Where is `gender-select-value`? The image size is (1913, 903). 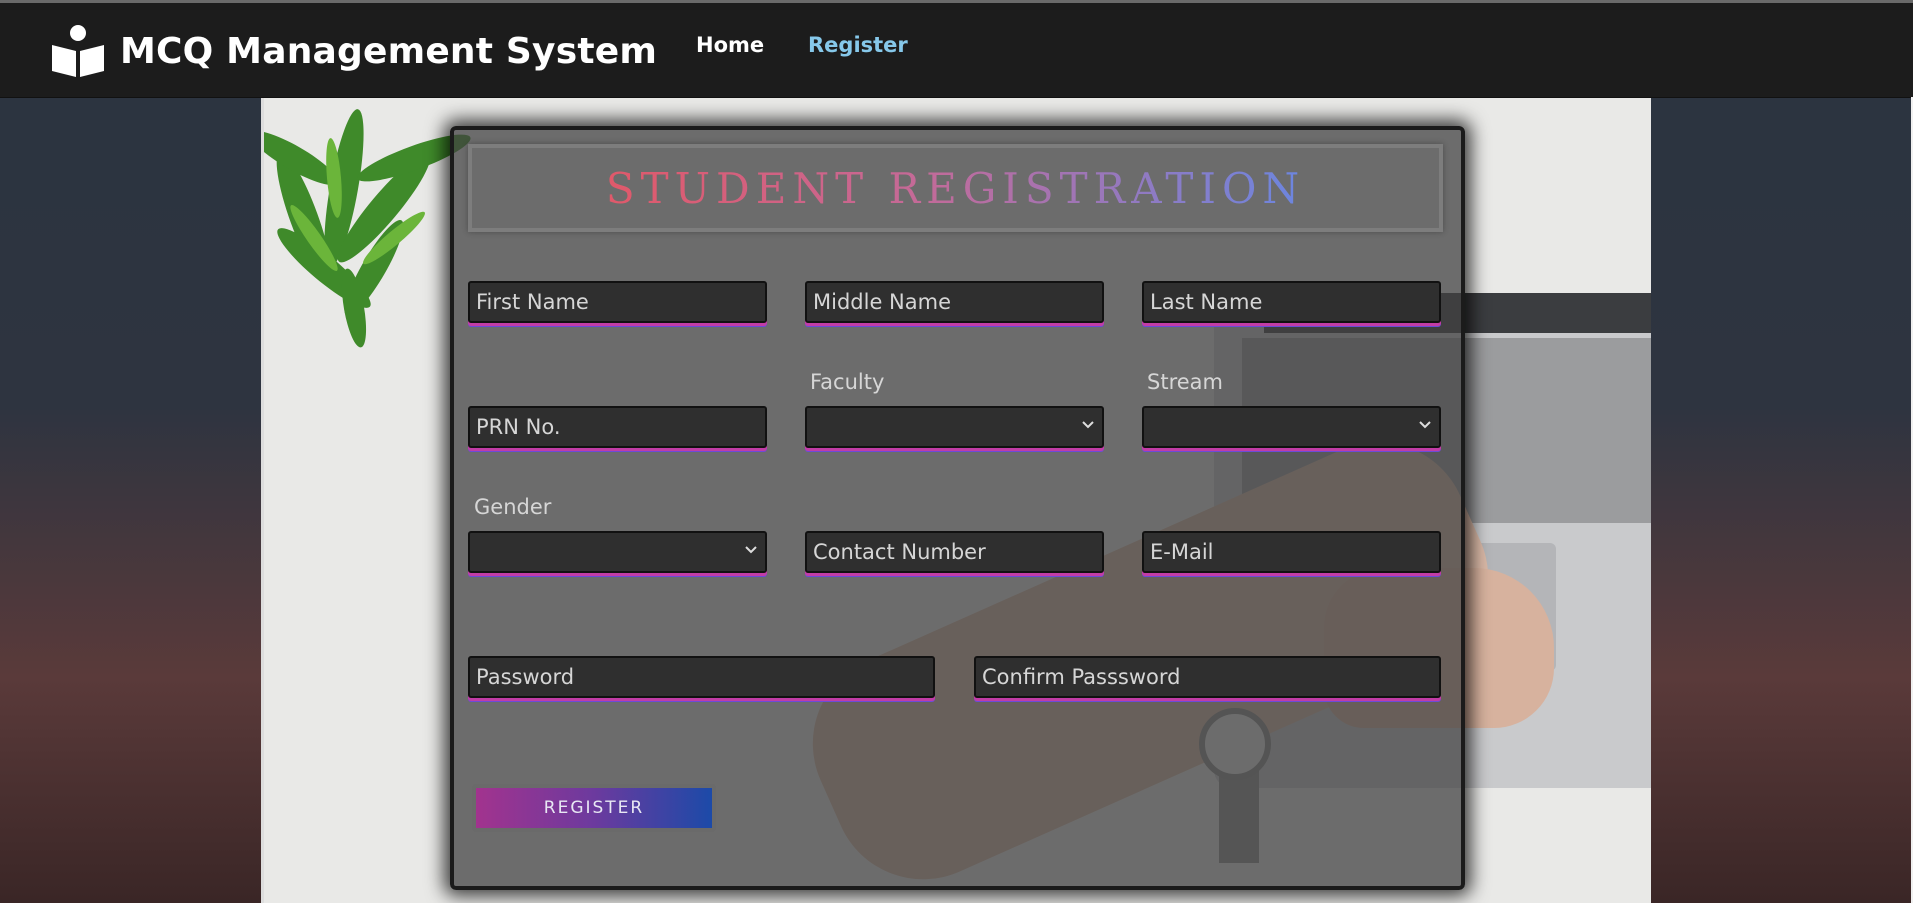
gender-select-value is located at coordinates (617, 552).